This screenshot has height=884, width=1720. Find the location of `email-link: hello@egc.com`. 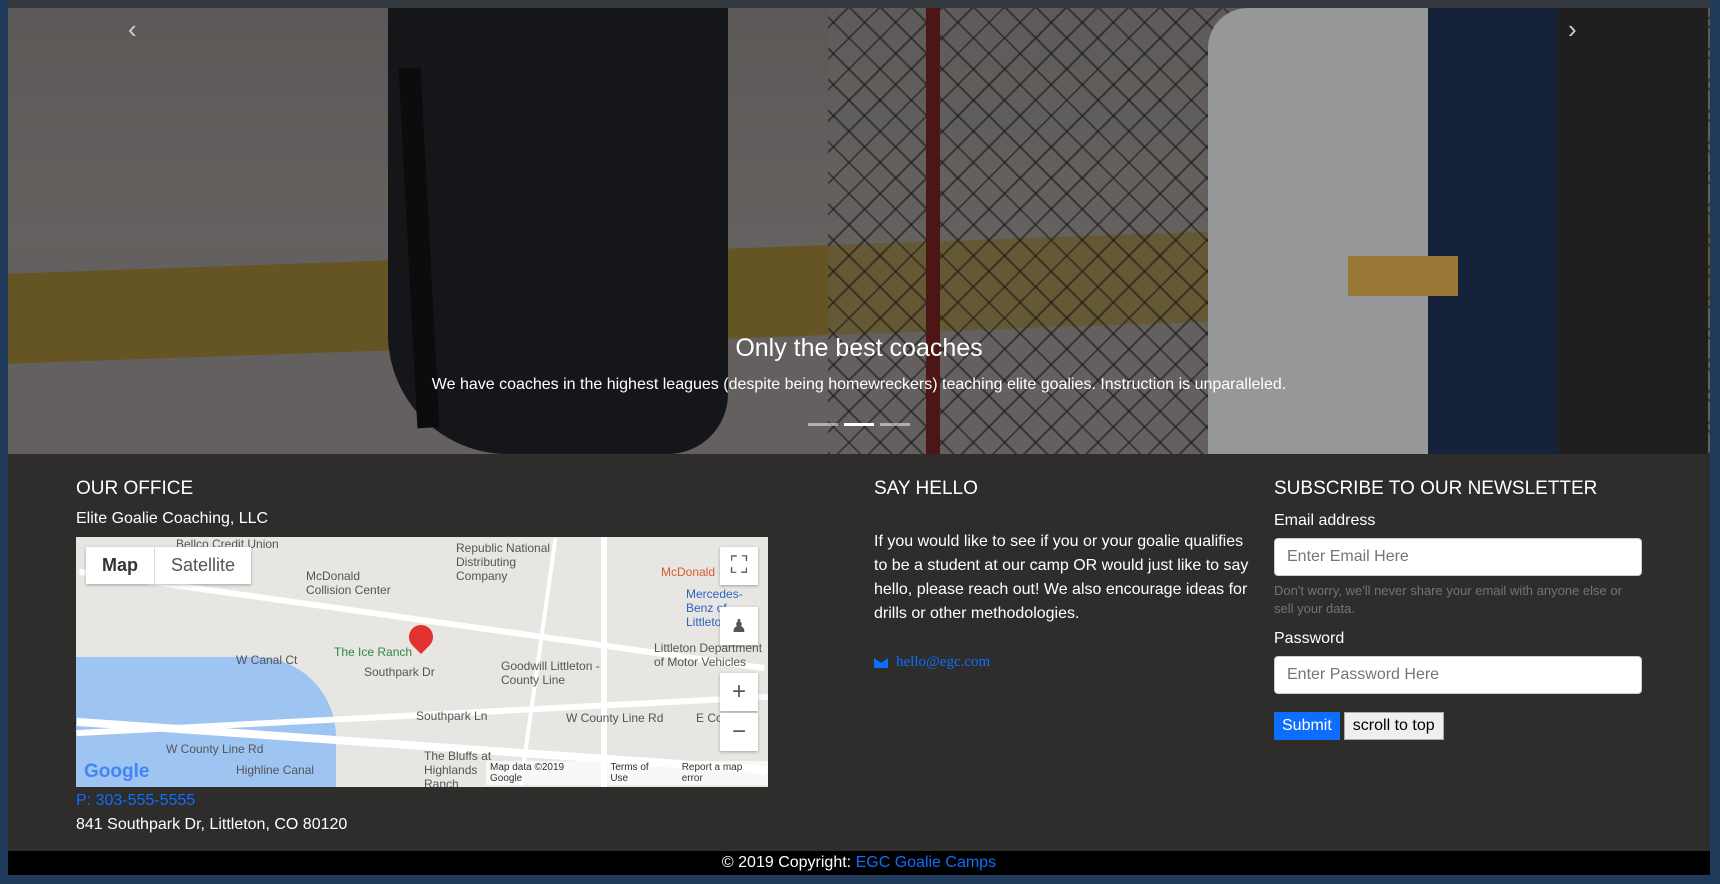

email-link: hello@egc.com is located at coordinates (943, 662).